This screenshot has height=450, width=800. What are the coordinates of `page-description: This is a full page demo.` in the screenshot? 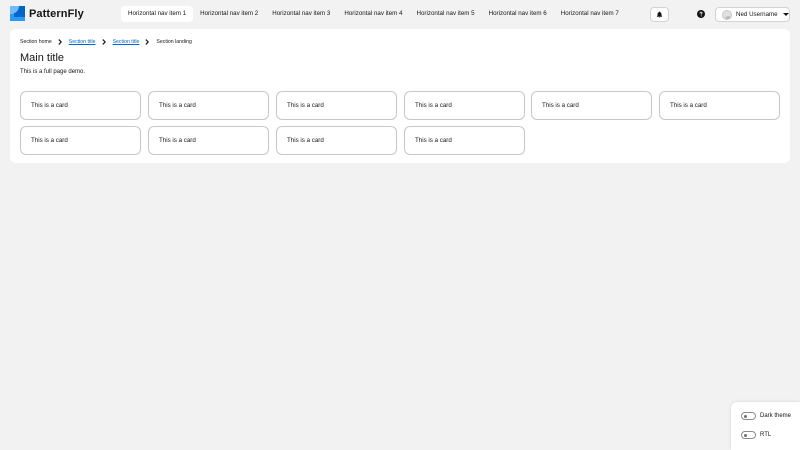 It's located at (53, 72).